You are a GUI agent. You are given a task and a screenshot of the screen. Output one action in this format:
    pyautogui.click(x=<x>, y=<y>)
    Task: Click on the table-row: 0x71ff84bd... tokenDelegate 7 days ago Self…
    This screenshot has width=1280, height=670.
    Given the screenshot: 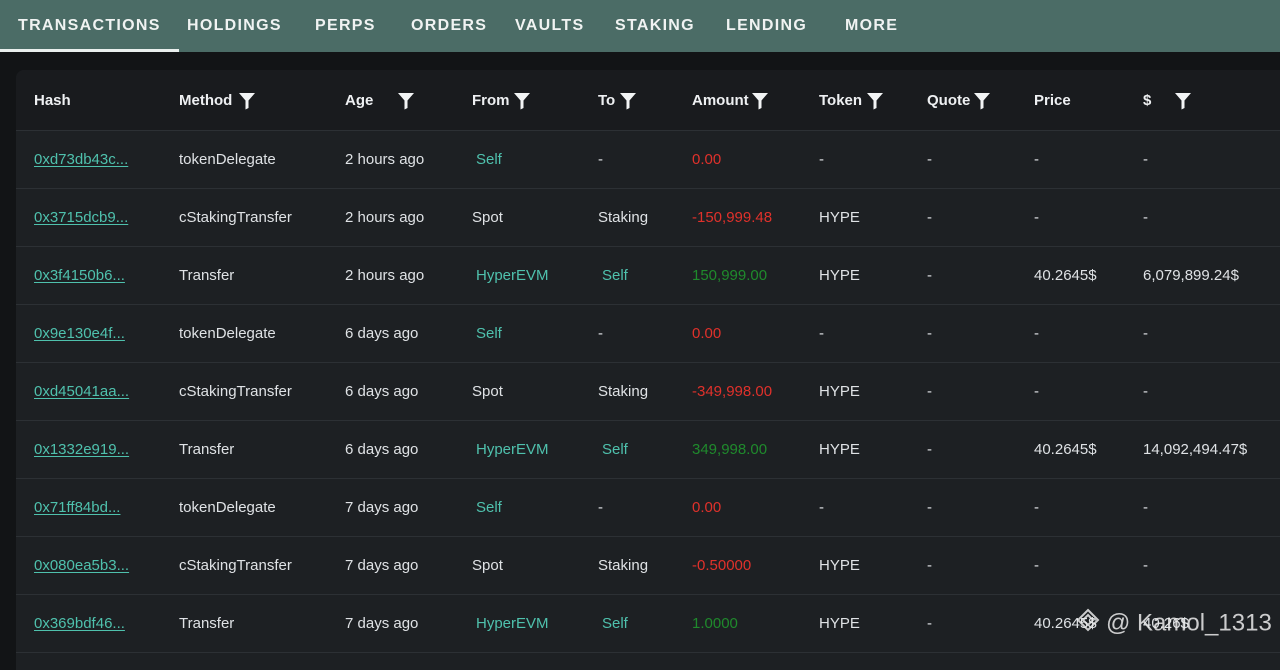 What is the action you would take?
    pyautogui.click(x=648, y=508)
    